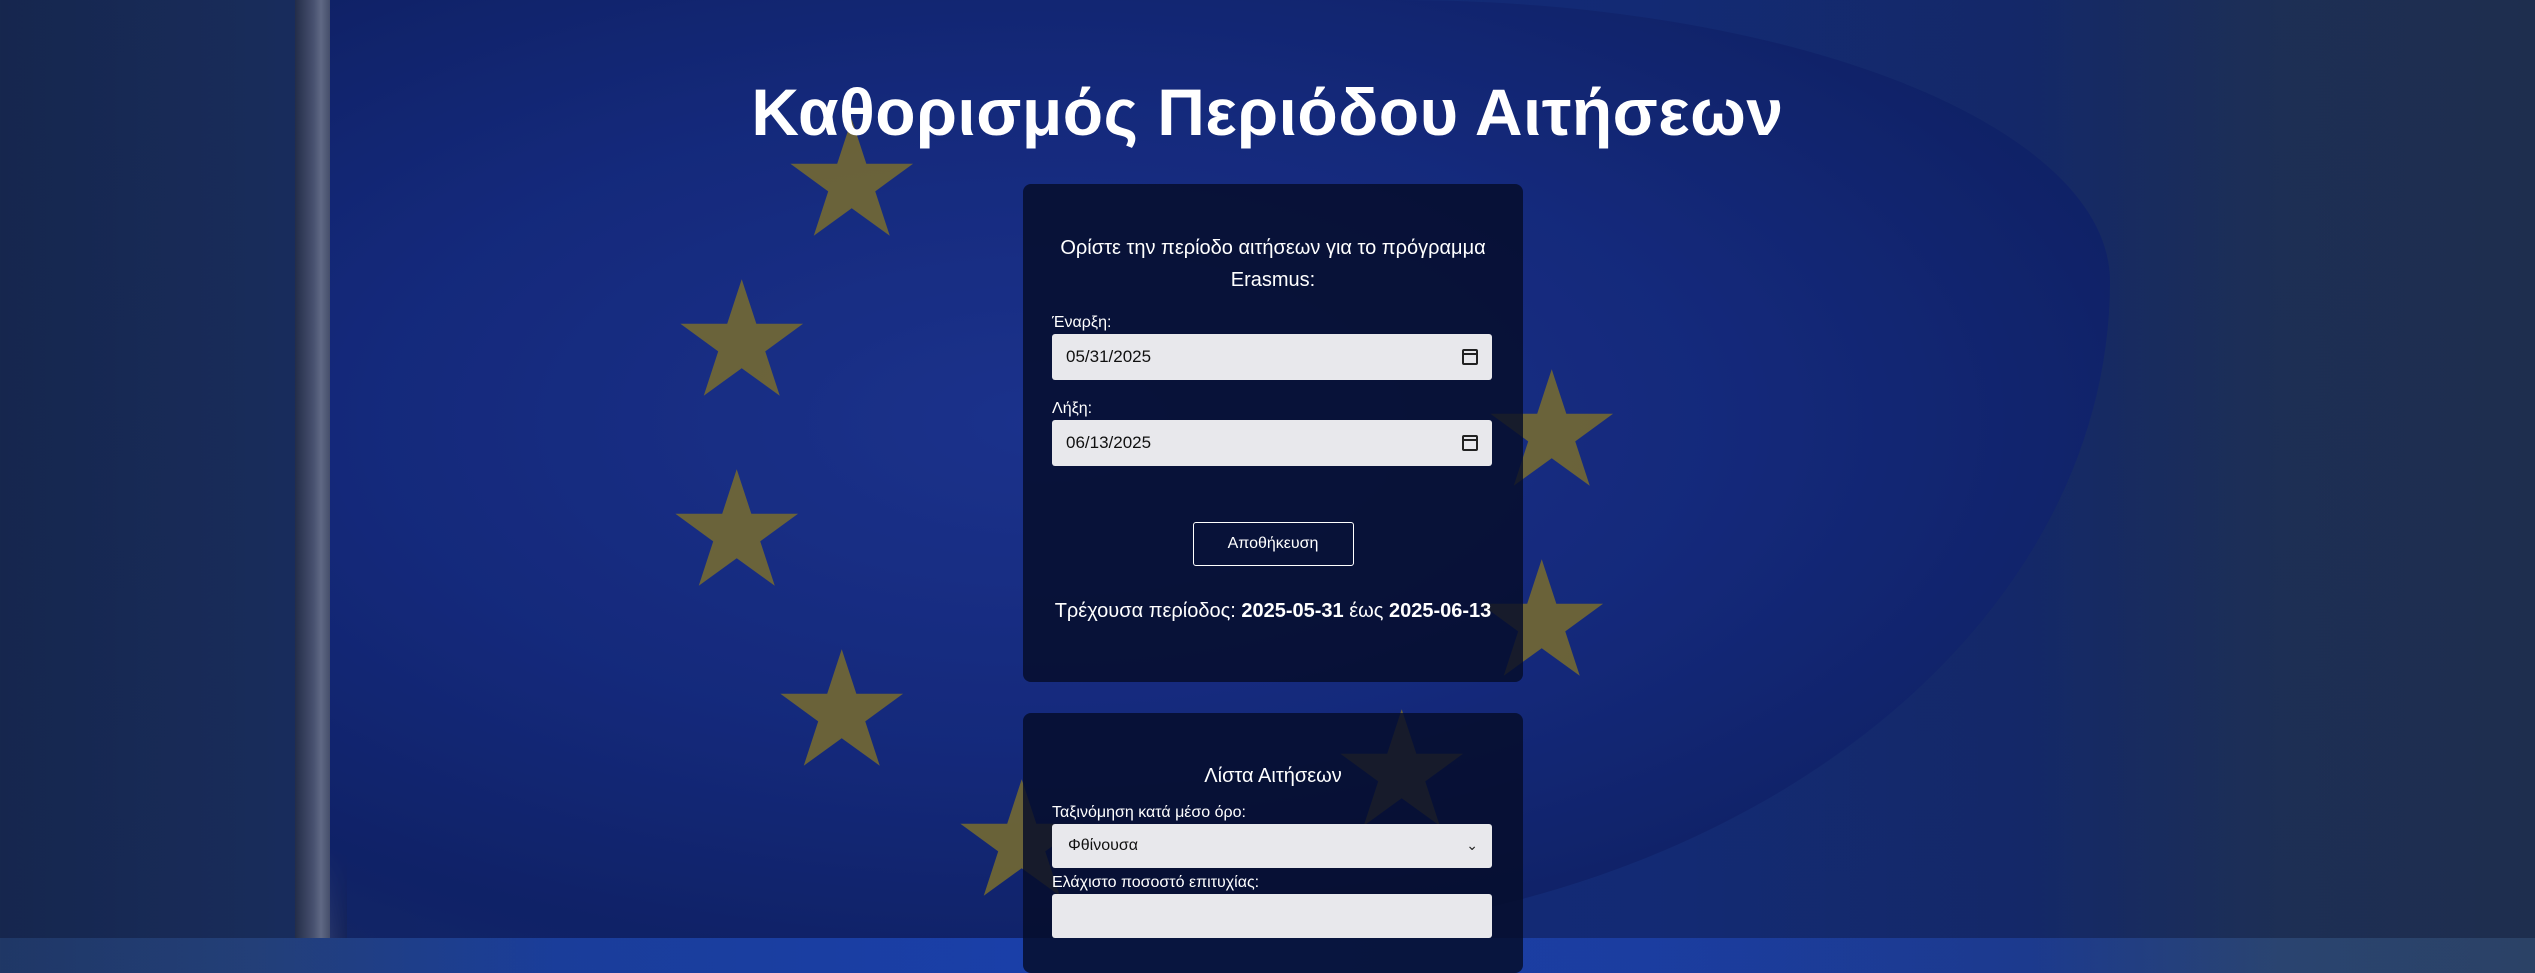  I want to click on start-date-value: 05/31/2025, so click(1109, 356).